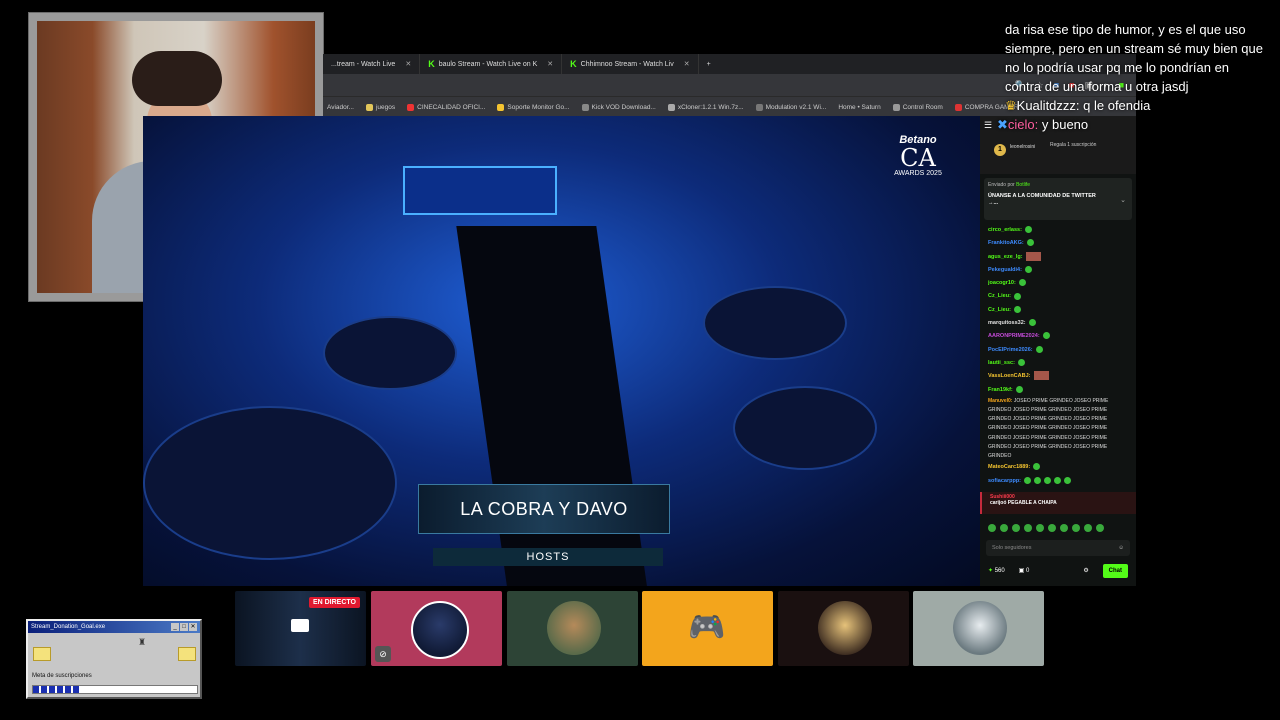  Describe the element at coordinates (1058, 243) in the screenshot. I see `chat-message: FrankitoAKG:` at that location.